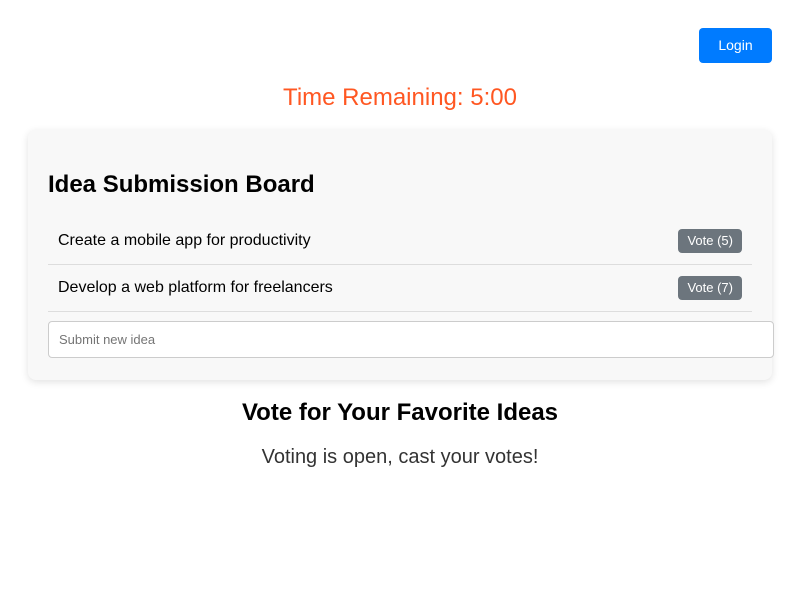 The height and width of the screenshot is (600, 800). I want to click on idea-text: Develop a web platform for freelancers, so click(195, 287).